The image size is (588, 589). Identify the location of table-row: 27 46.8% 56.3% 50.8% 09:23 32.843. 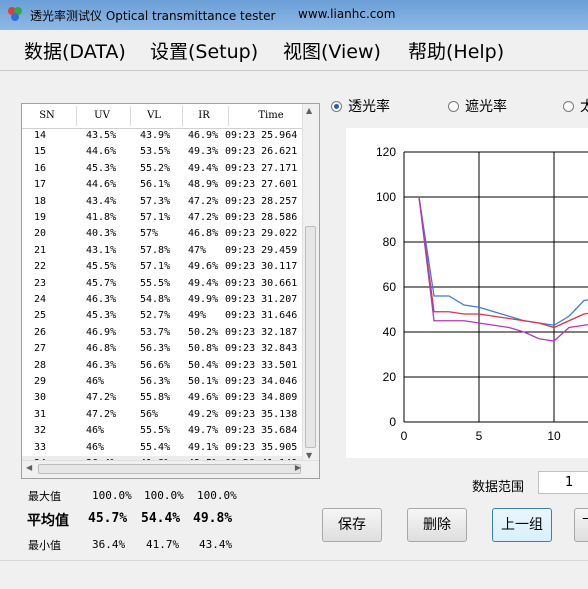
(163, 349).